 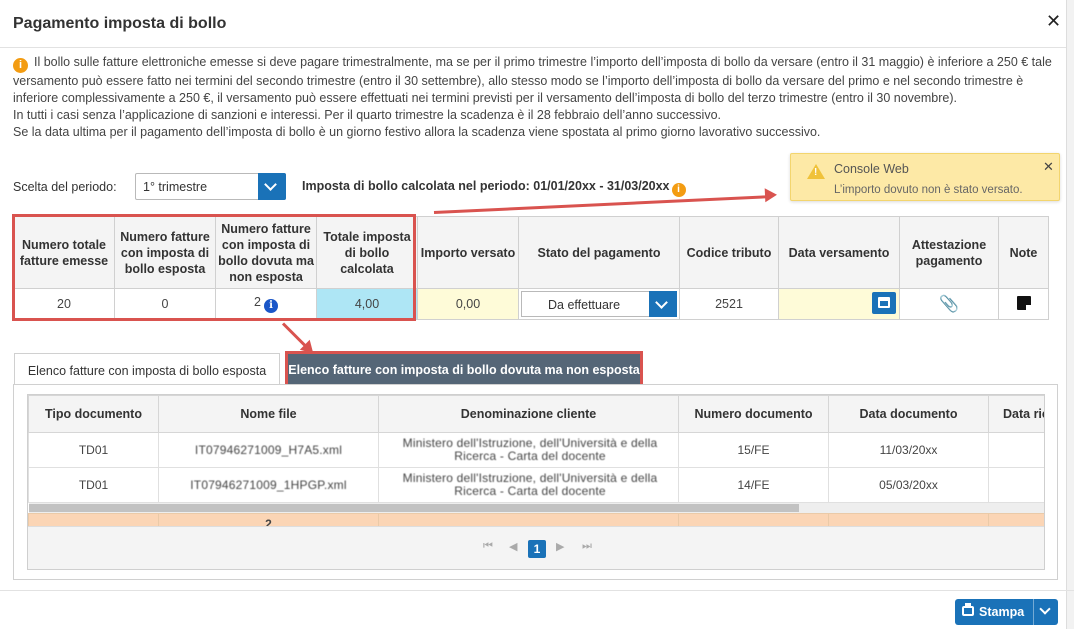 I want to click on paperclip-icon: 📎, so click(x=949, y=304).